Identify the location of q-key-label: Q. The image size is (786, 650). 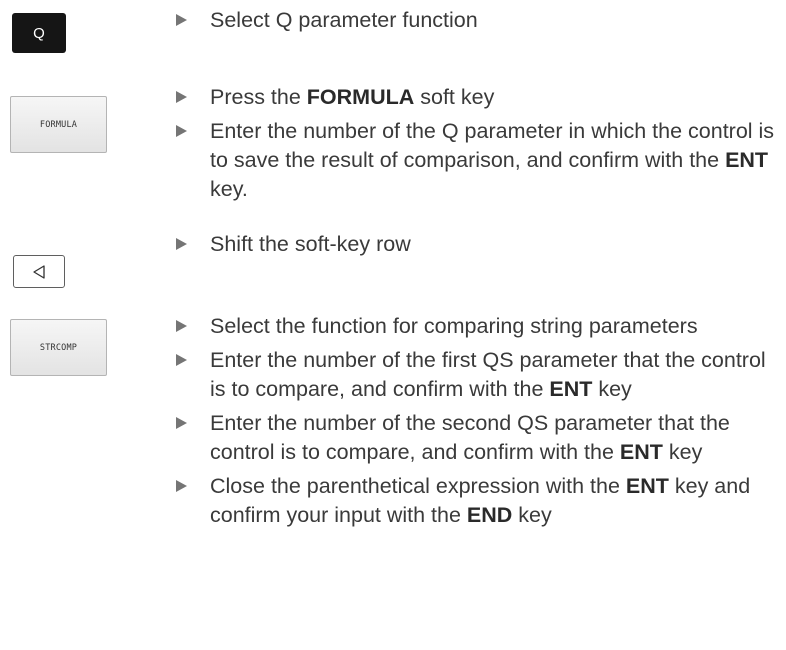
(39, 33).